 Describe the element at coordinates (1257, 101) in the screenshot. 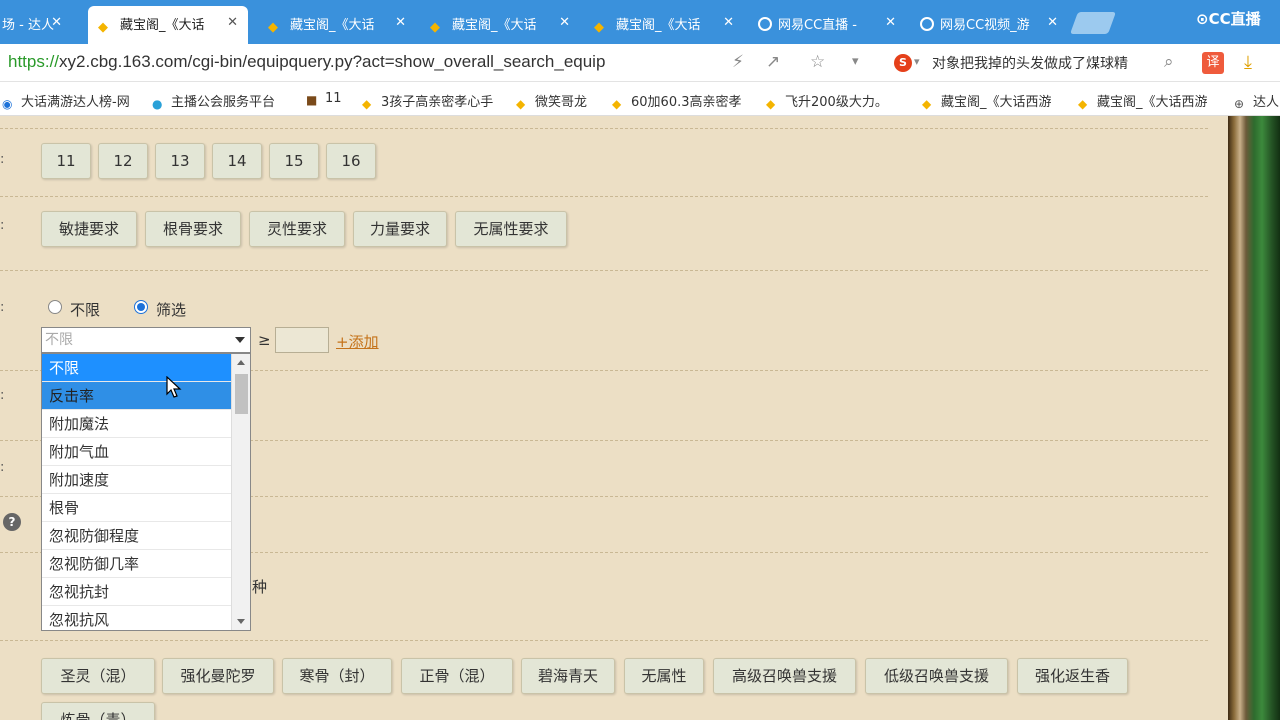

I see `bookmark-item: ⊕ 达人` at that location.